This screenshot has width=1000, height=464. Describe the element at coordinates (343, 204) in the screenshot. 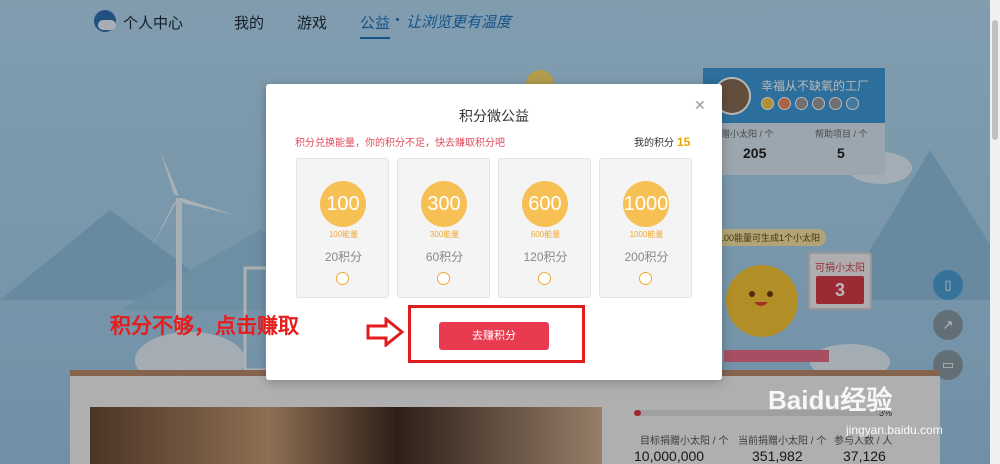

I see `option-amount: 100` at that location.